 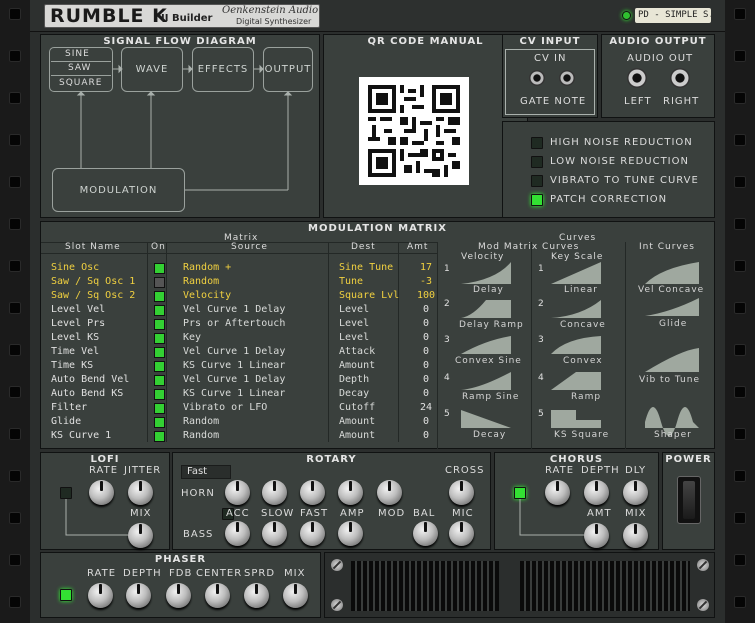 I want to click on bass-amp-knob, so click(x=350, y=533).